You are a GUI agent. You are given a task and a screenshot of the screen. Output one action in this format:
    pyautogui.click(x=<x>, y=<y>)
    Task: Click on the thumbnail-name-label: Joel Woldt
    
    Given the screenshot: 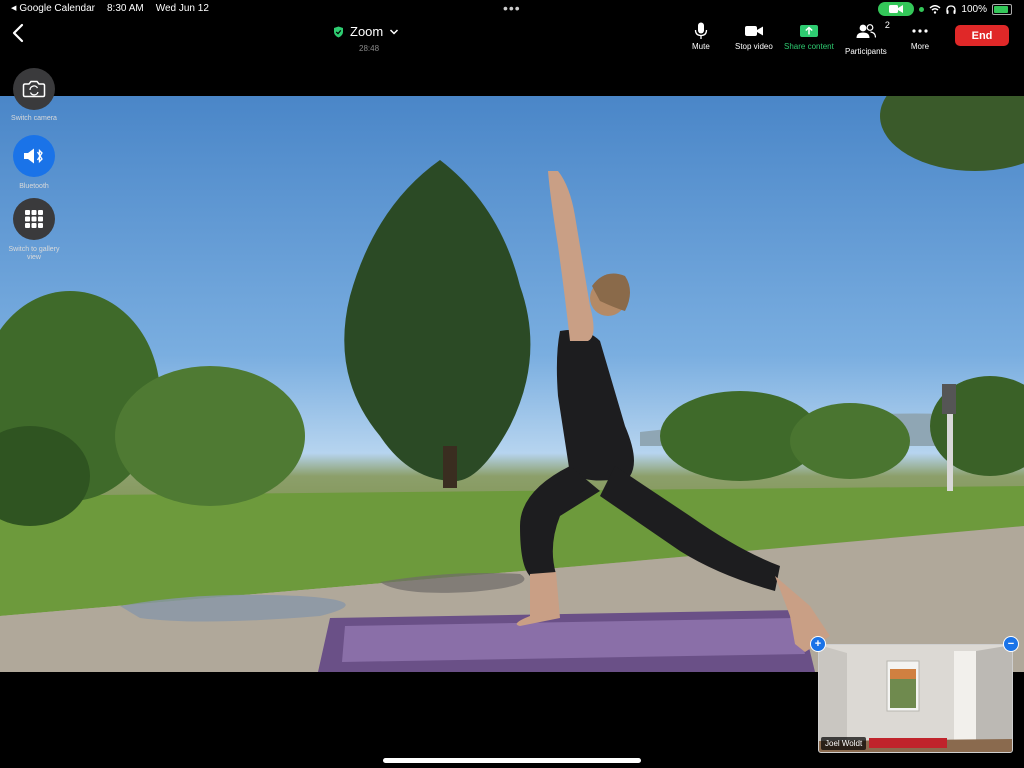 What is the action you would take?
    pyautogui.click(x=844, y=743)
    